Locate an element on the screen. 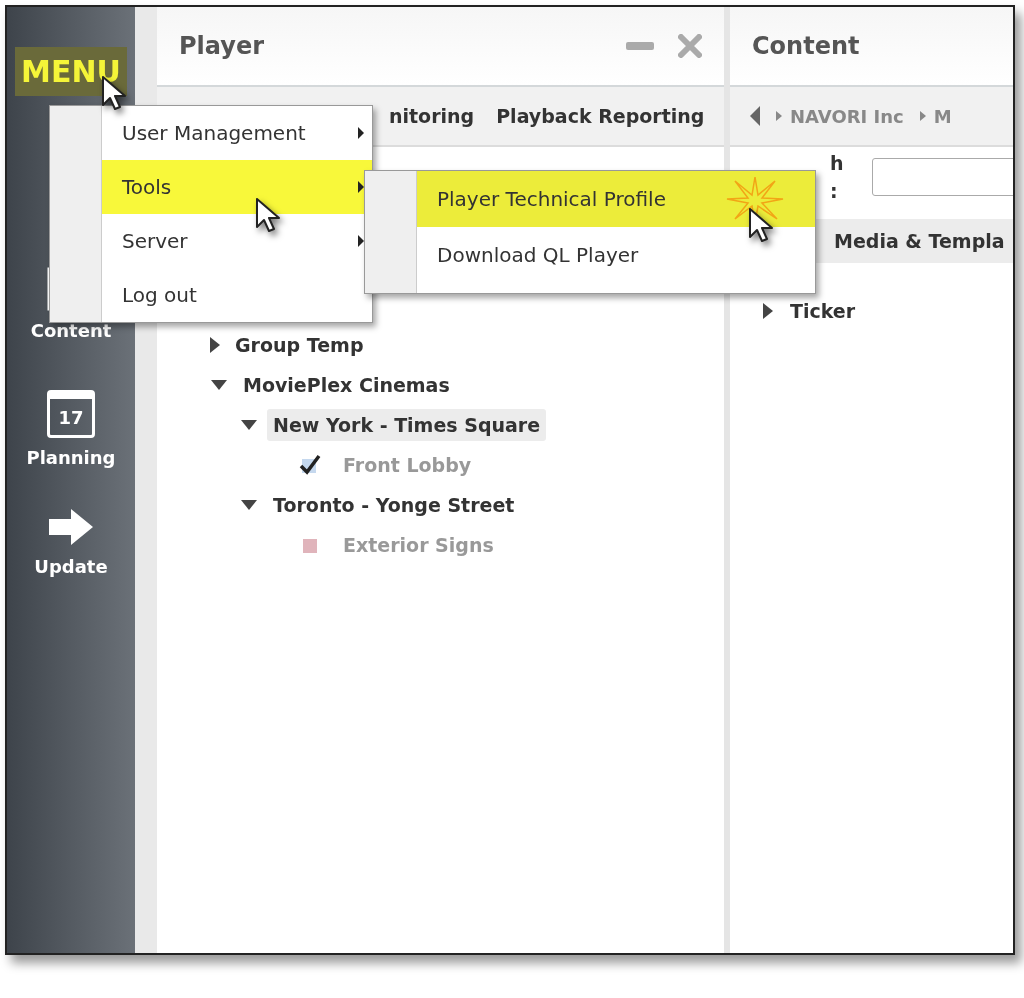 The image size is (1024, 998). calendar-icon: 17 is located at coordinates (71, 414).